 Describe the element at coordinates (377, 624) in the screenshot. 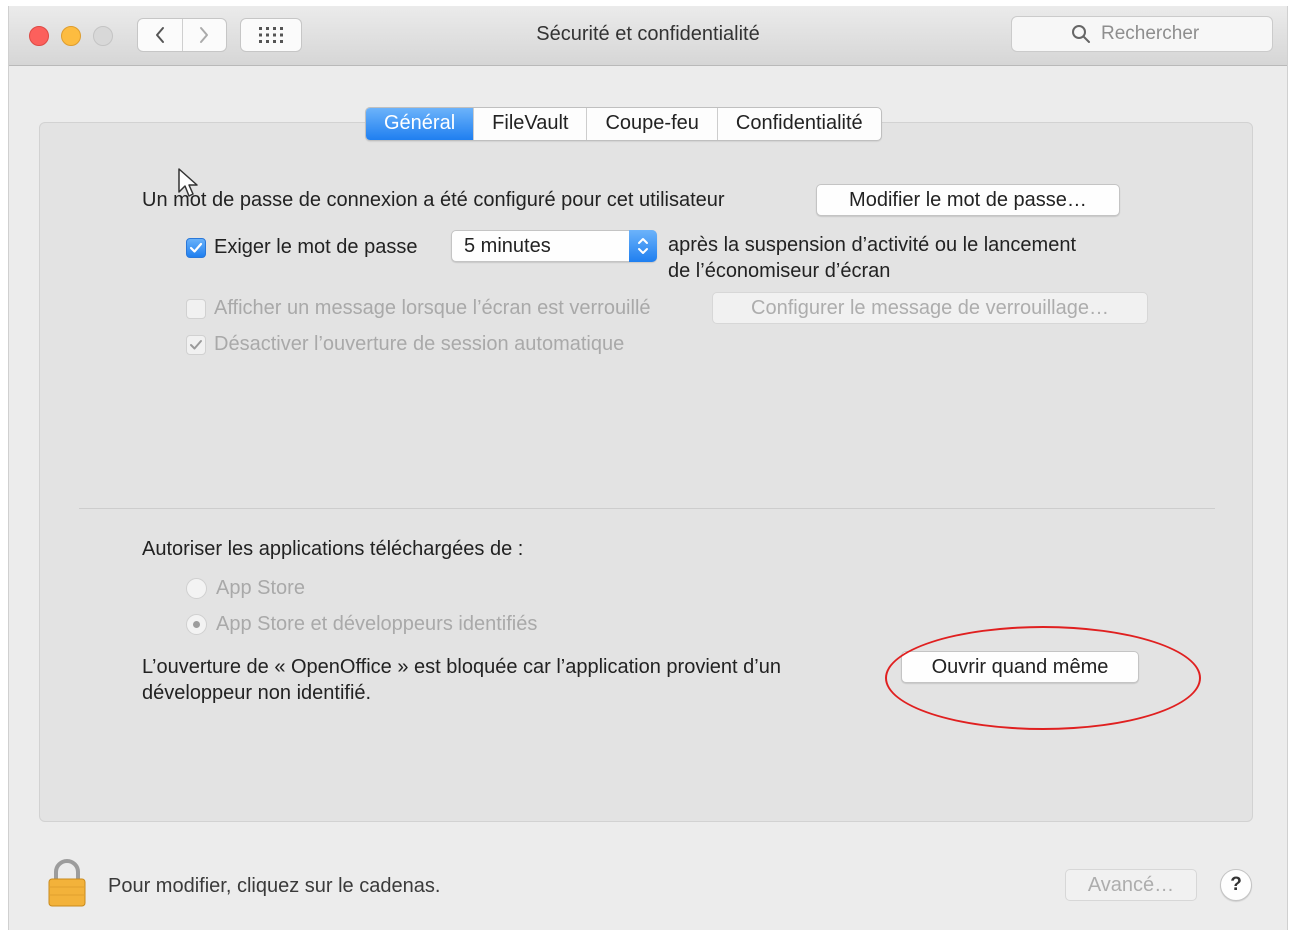

I see `radio-app-store-identified-label: App Store et développeurs identifiés` at that location.